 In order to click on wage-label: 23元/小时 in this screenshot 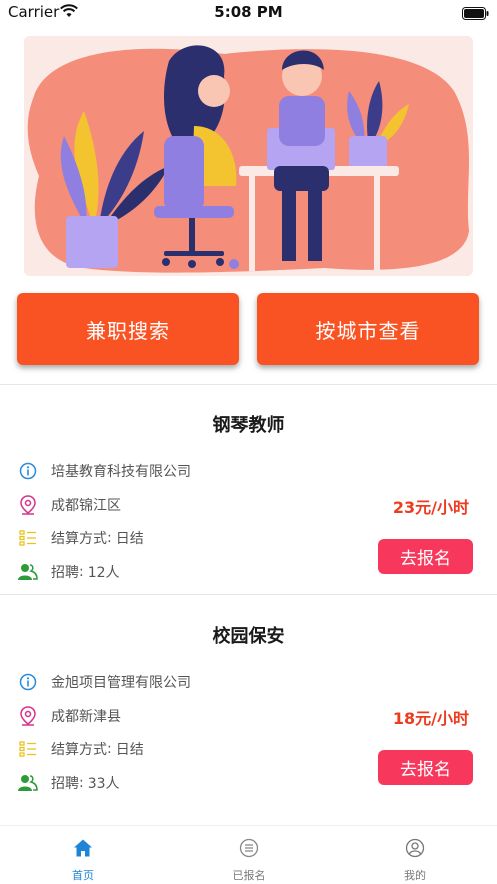, I will do `click(430, 507)`.